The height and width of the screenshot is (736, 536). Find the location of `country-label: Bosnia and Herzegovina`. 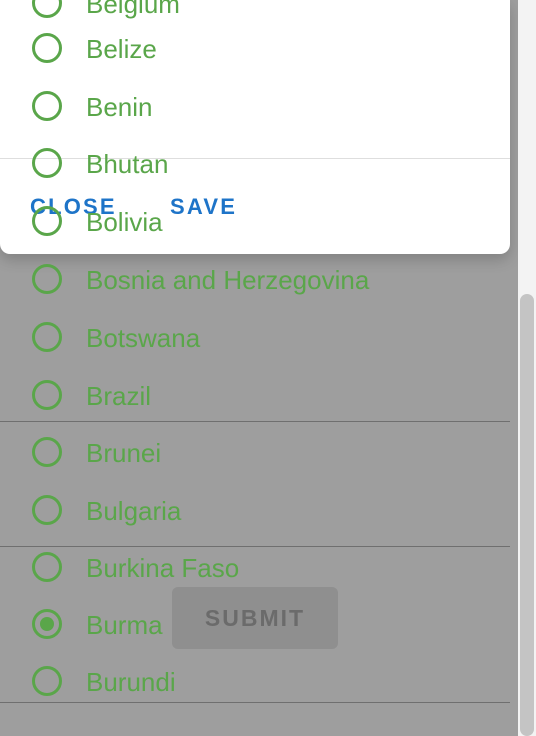

country-label: Bosnia and Herzegovina is located at coordinates (228, 280).